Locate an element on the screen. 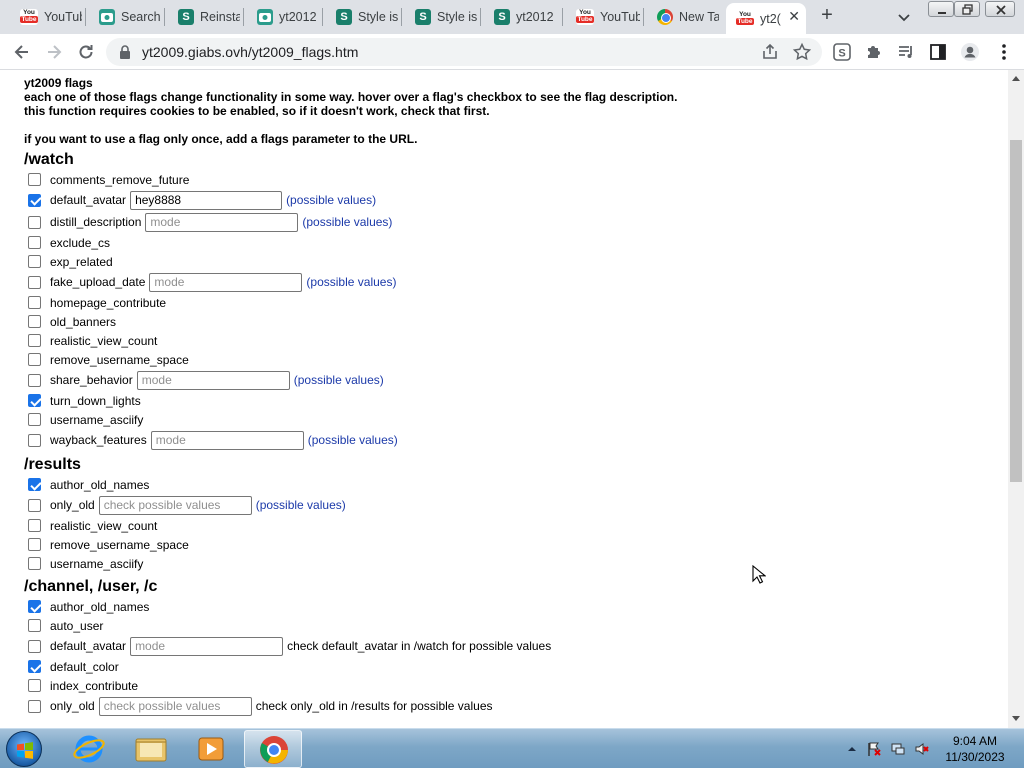 This screenshot has height=768, width=1024. s-logo-icon: S is located at coordinates (344, 17).